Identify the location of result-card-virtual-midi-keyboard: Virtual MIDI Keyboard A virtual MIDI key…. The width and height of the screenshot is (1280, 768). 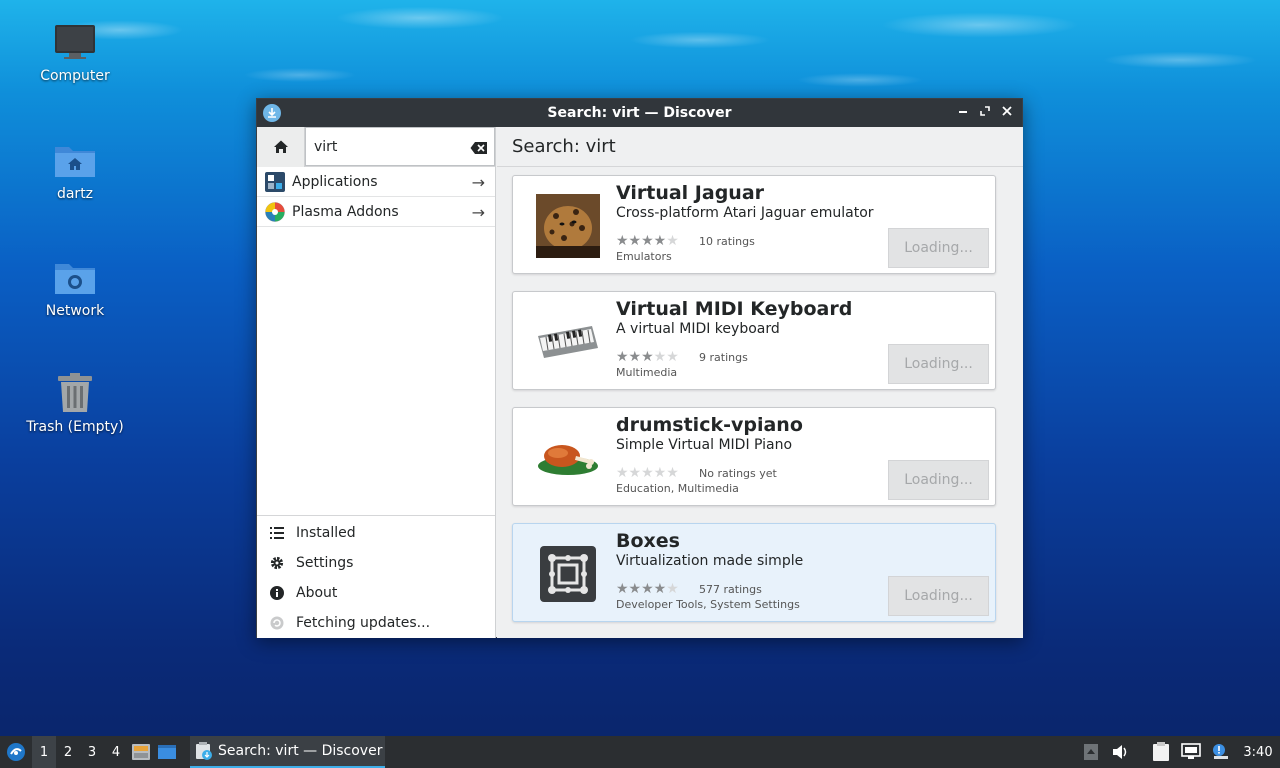
(754, 340).